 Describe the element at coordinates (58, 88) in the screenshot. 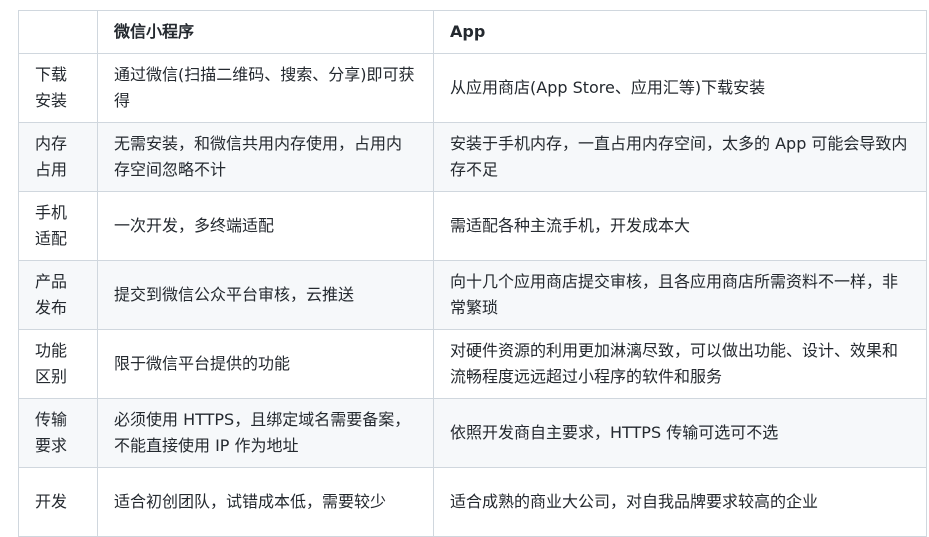

I see `row-label: 下载安装` at that location.